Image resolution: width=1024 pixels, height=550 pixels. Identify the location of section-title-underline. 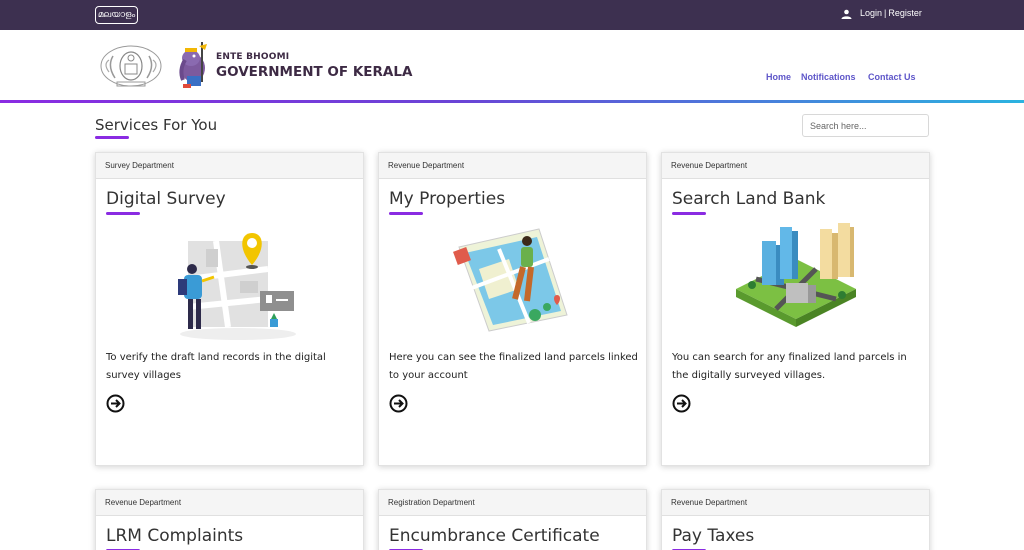
(112, 137).